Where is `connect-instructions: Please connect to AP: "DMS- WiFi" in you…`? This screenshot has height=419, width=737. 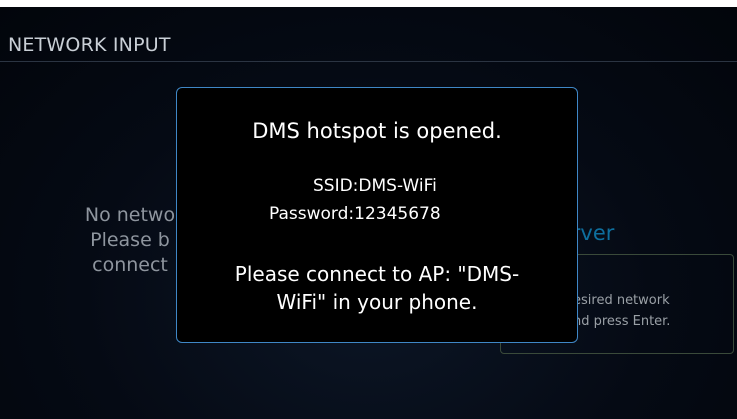 connect-instructions: Please connect to AP: "DMS- WiFi" in you… is located at coordinates (377, 288).